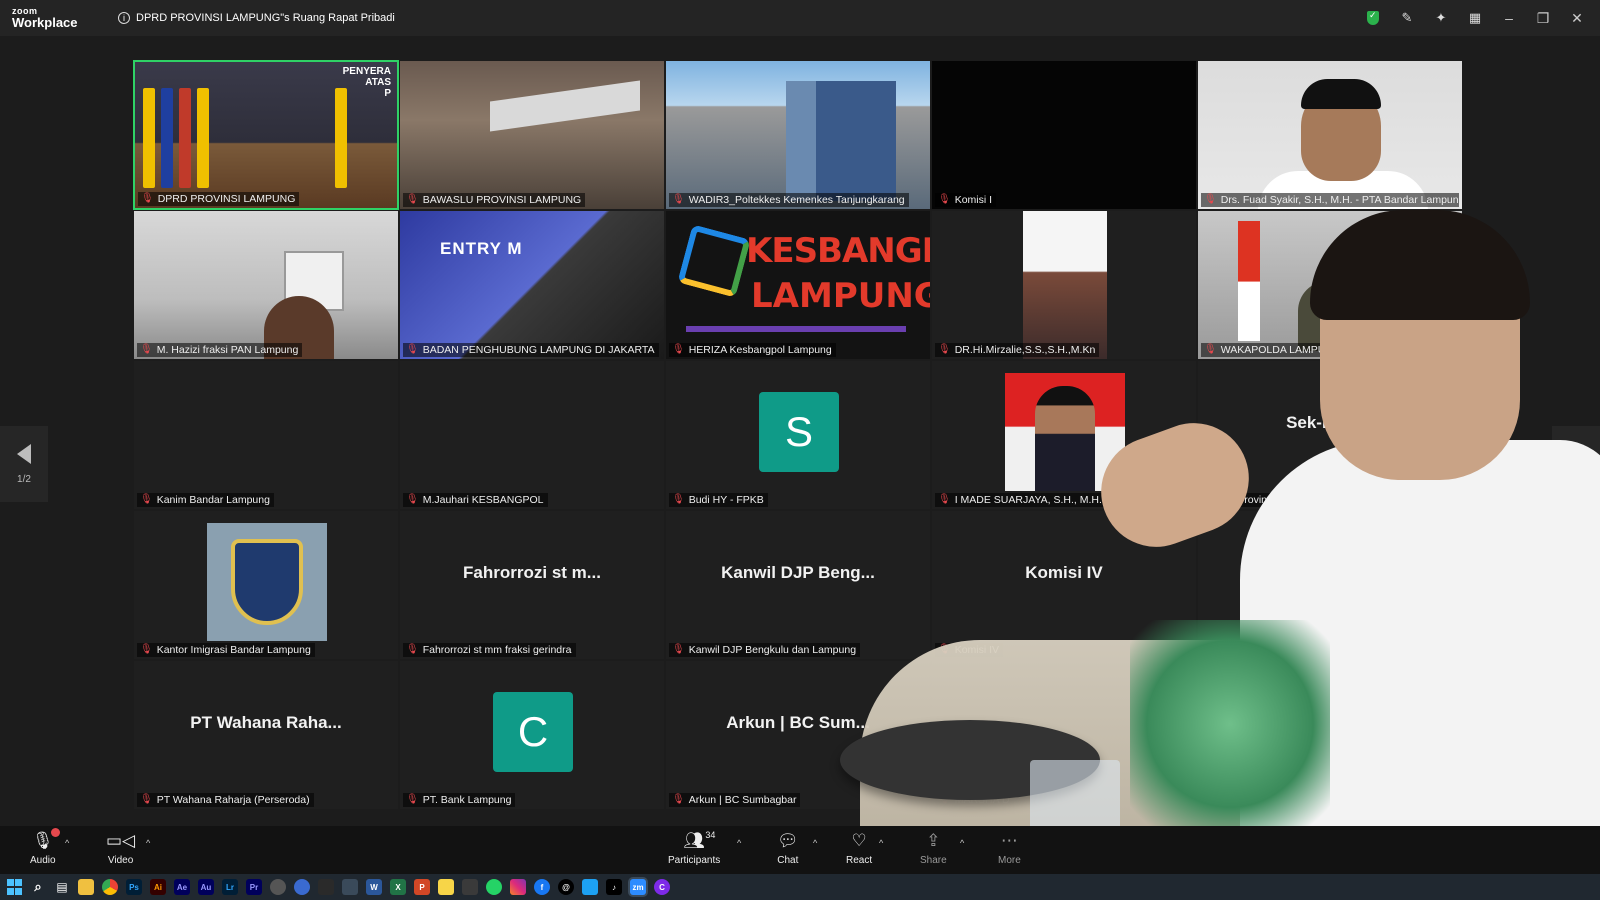 This screenshot has height=900, width=1600. What do you see at coordinates (532, 135) in the screenshot?
I see `participant-tile: 🎙︎ BAWASLU PROVINSI LAMPUNG` at bounding box center [532, 135].